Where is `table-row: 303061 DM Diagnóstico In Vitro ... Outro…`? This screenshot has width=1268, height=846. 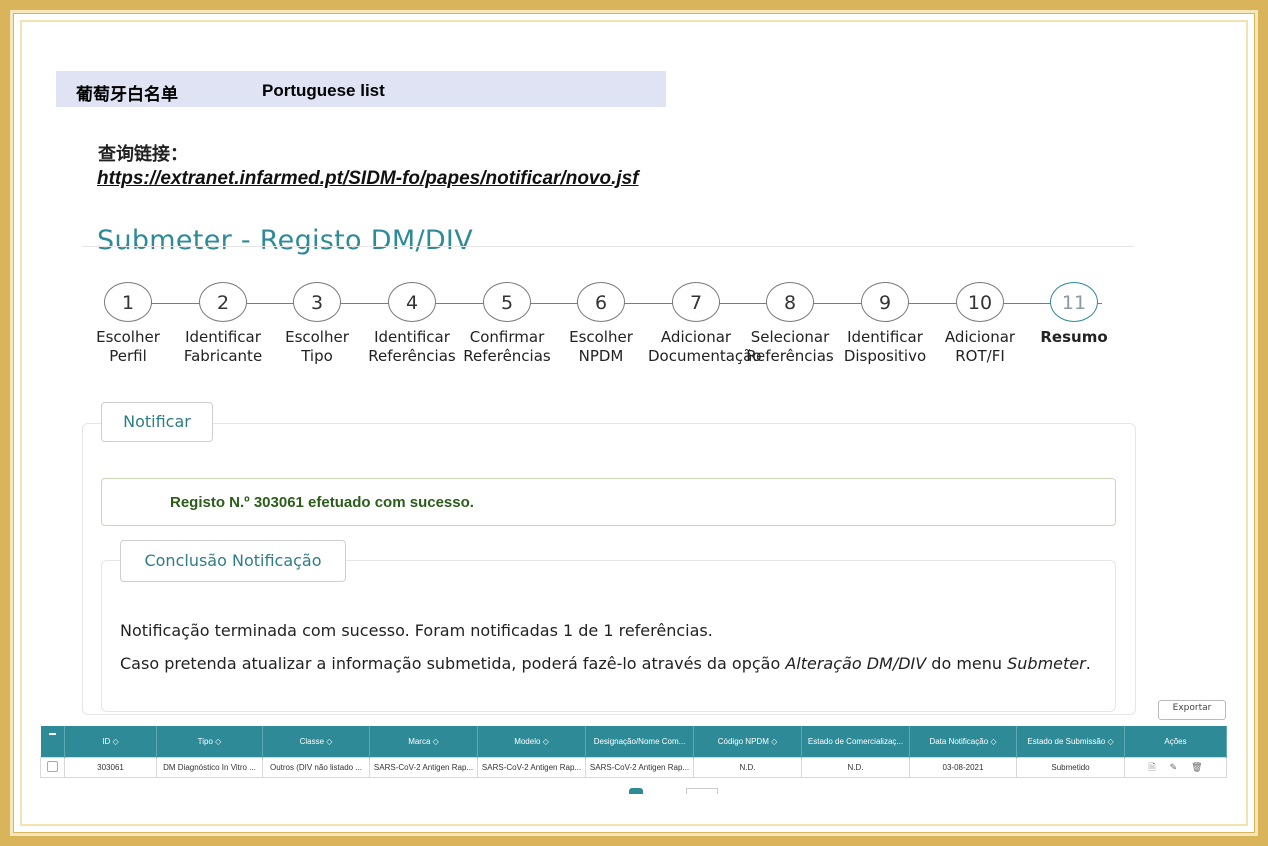 table-row: 303061 DM Diagnóstico In Vitro ... Outro… is located at coordinates (633, 767).